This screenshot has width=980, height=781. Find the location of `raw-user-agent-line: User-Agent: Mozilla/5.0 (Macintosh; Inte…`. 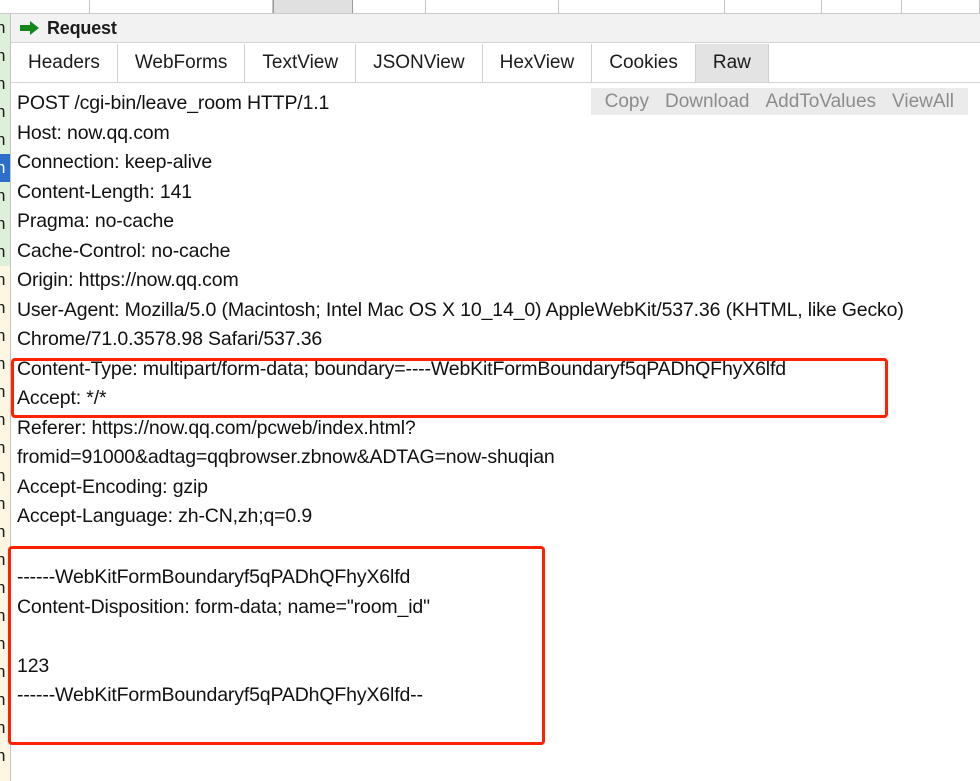

raw-user-agent-line: User-Agent: Mozilla/5.0 (Macintosh; Inte… is located at coordinates (463, 324).